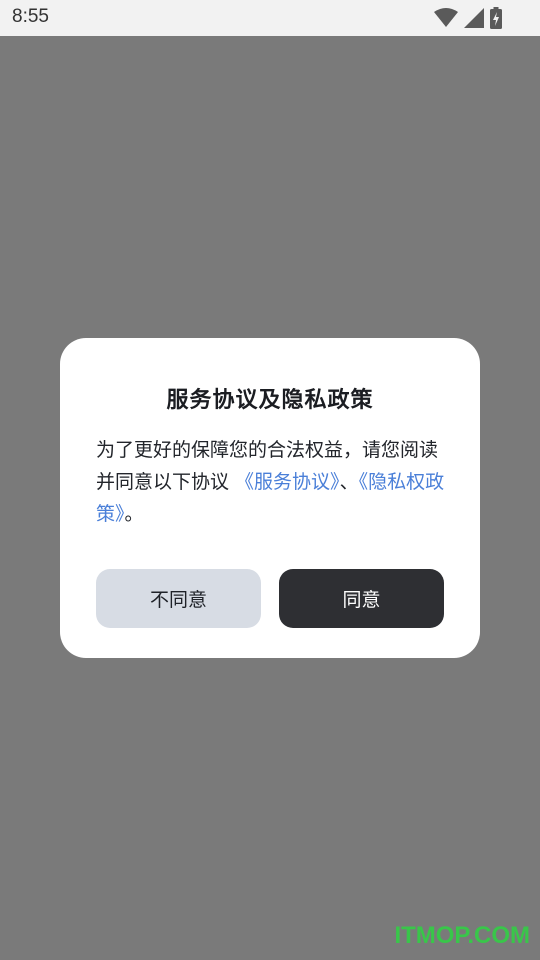 The height and width of the screenshot is (960, 540). What do you see at coordinates (270, 18) in the screenshot?
I see `status-bar: 8:55` at bounding box center [270, 18].